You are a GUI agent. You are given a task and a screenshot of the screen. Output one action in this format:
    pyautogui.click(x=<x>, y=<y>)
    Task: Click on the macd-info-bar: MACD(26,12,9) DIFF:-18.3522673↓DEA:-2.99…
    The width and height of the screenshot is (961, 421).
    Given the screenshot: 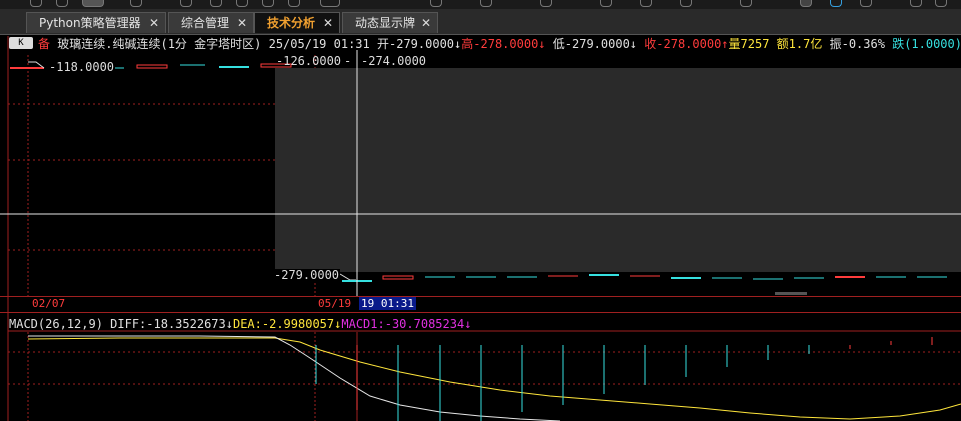 What is the action you would take?
    pyautogui.click(x=240, y=324)
    